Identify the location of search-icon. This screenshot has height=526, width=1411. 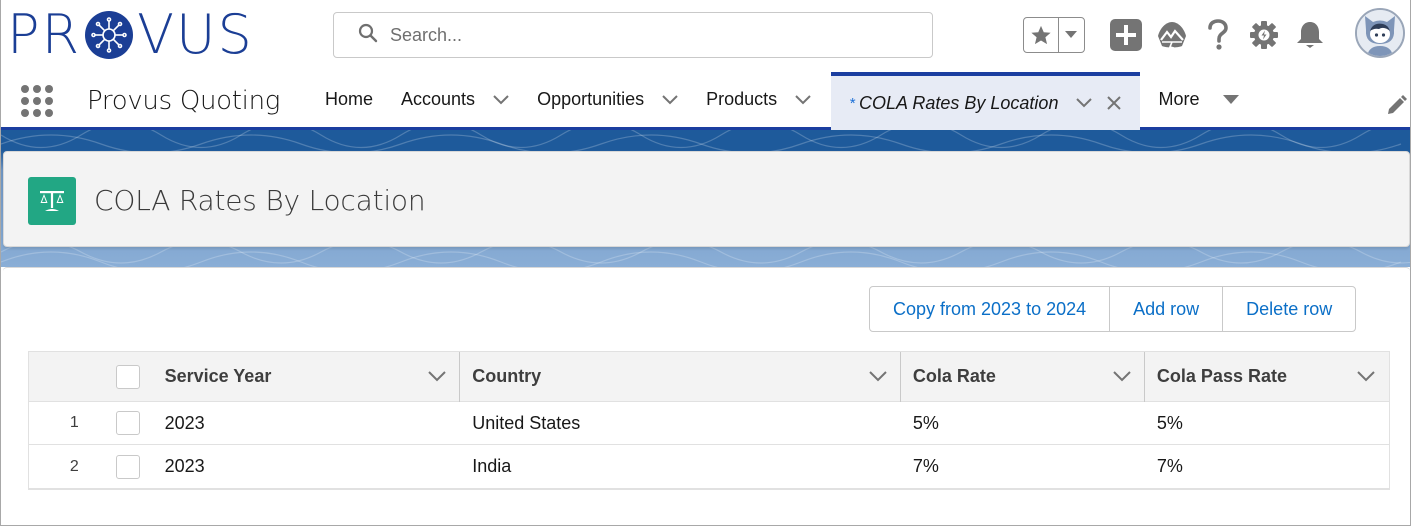
(368, 35).